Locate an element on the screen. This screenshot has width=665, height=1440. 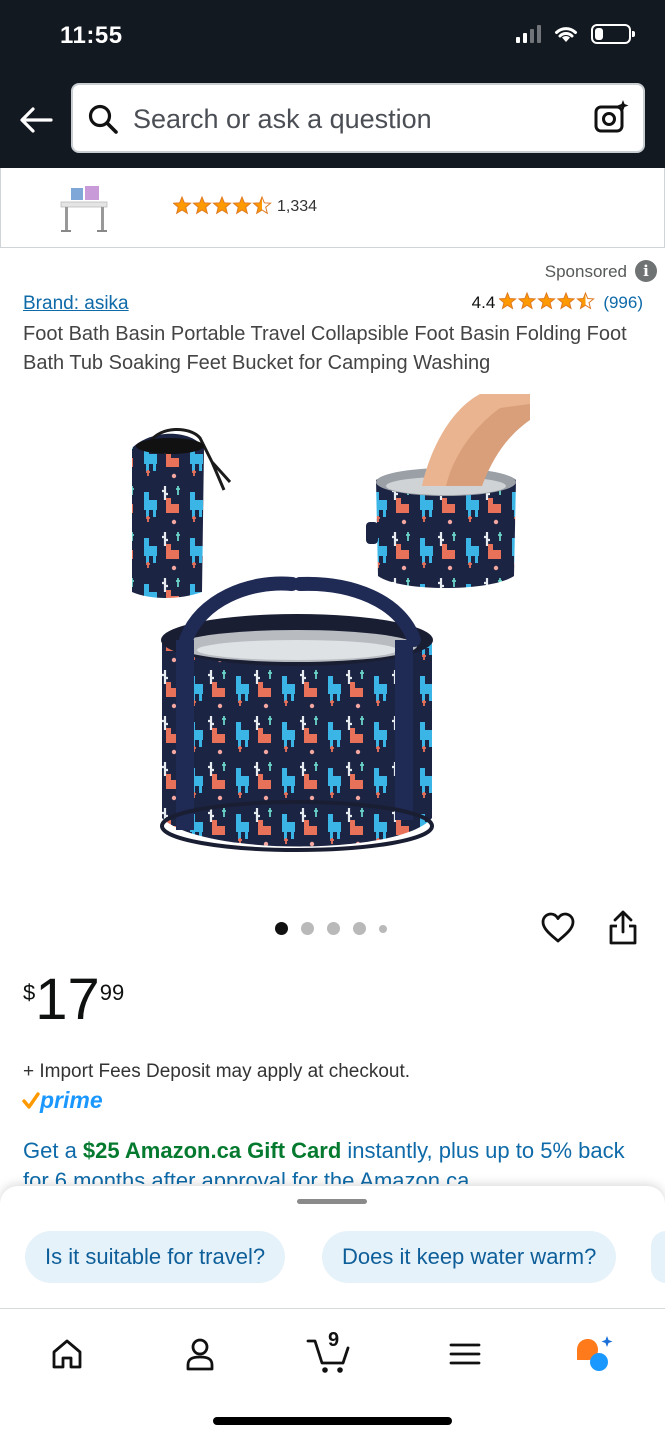
home-icon is located at coordinates (67, 1354).